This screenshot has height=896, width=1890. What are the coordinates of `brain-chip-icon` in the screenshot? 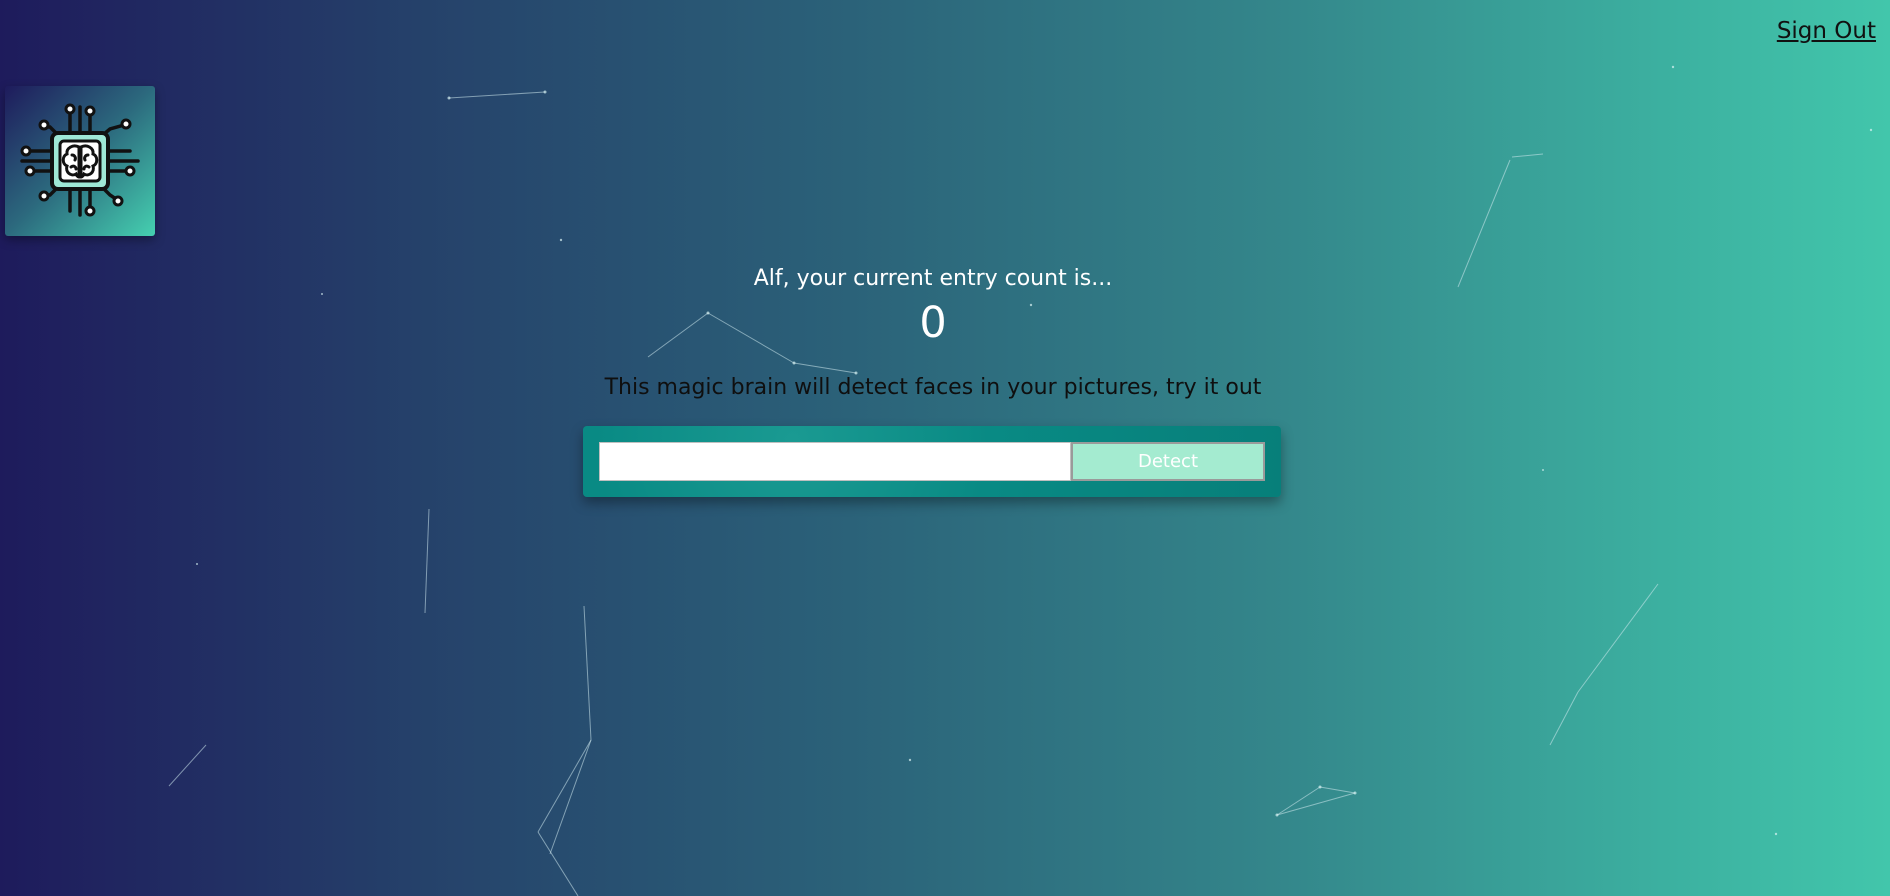 It's located at (80, 160).